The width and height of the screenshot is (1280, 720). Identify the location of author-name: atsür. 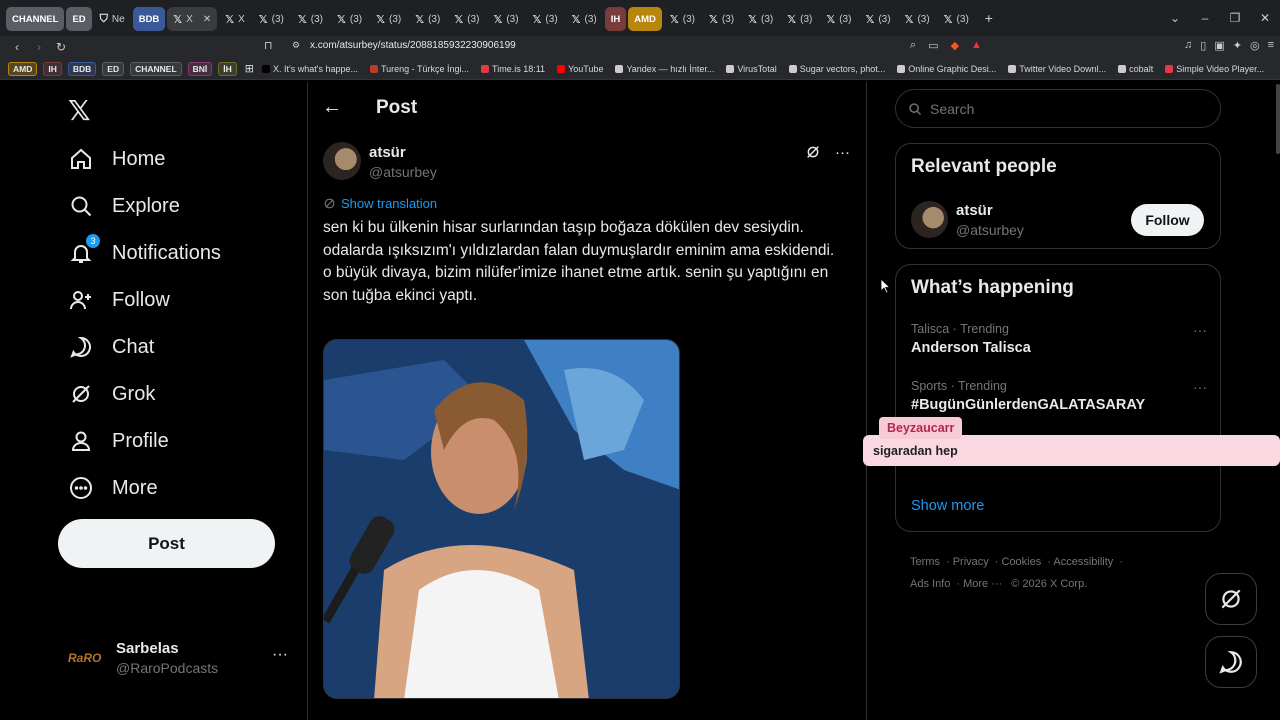
(403, 152).